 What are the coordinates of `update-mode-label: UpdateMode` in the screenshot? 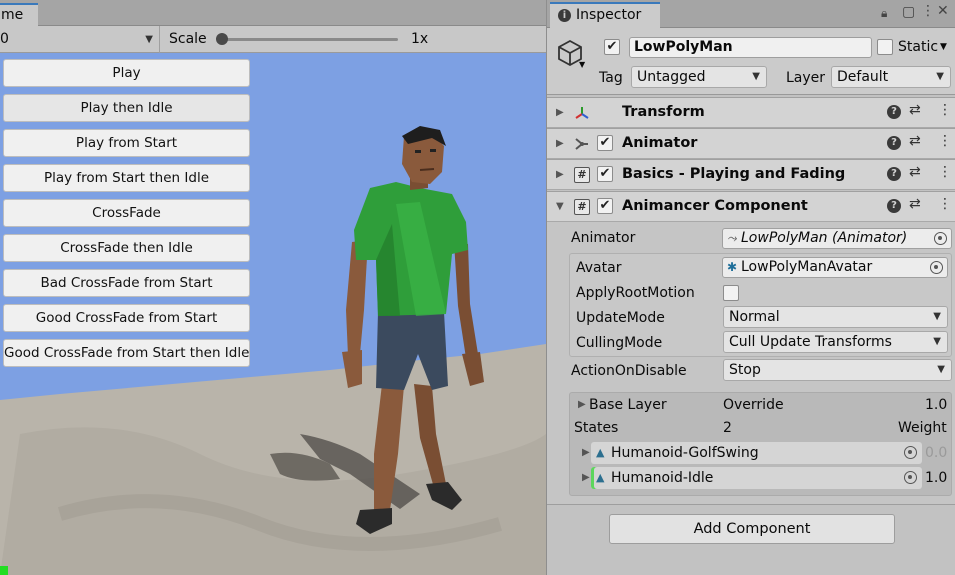 It's located at (620, 318).